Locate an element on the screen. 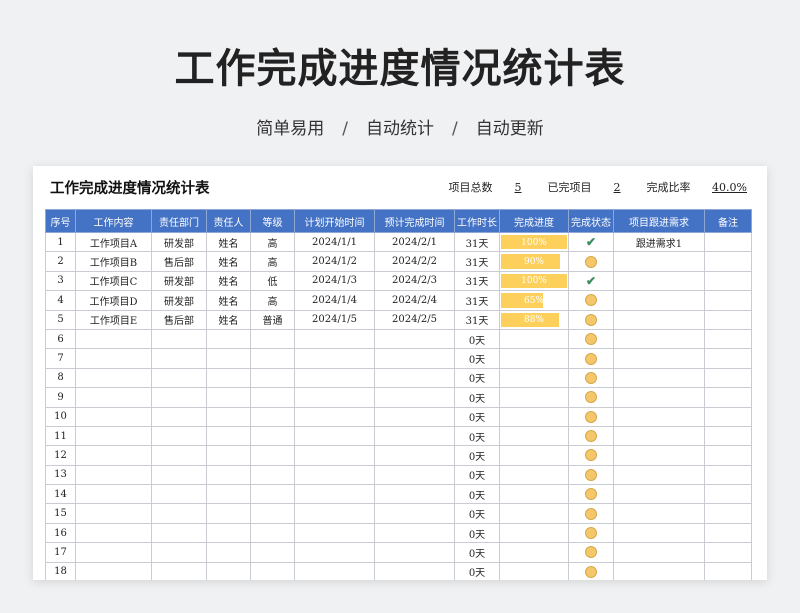  cell-no: 17 is located at coordinates (60, 552).